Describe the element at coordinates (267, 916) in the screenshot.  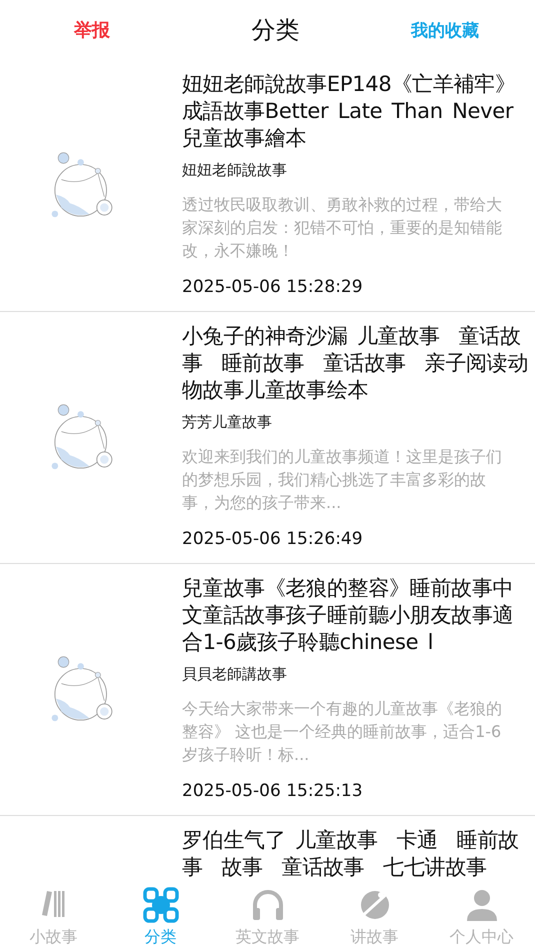
I see `nav-tab: 英文故事` at that location.